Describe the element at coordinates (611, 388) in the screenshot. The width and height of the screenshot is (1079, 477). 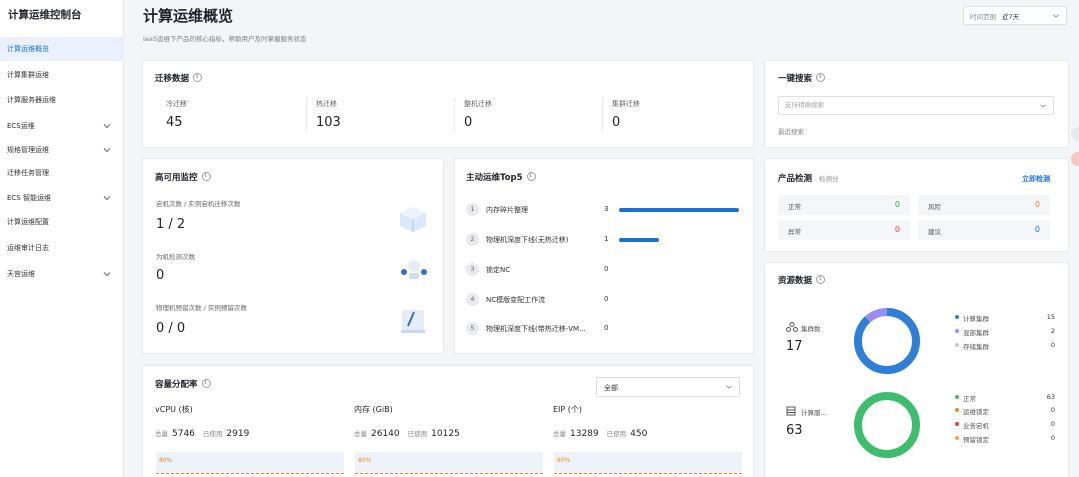
I see `capacity-filter-value: 全部` at that location.